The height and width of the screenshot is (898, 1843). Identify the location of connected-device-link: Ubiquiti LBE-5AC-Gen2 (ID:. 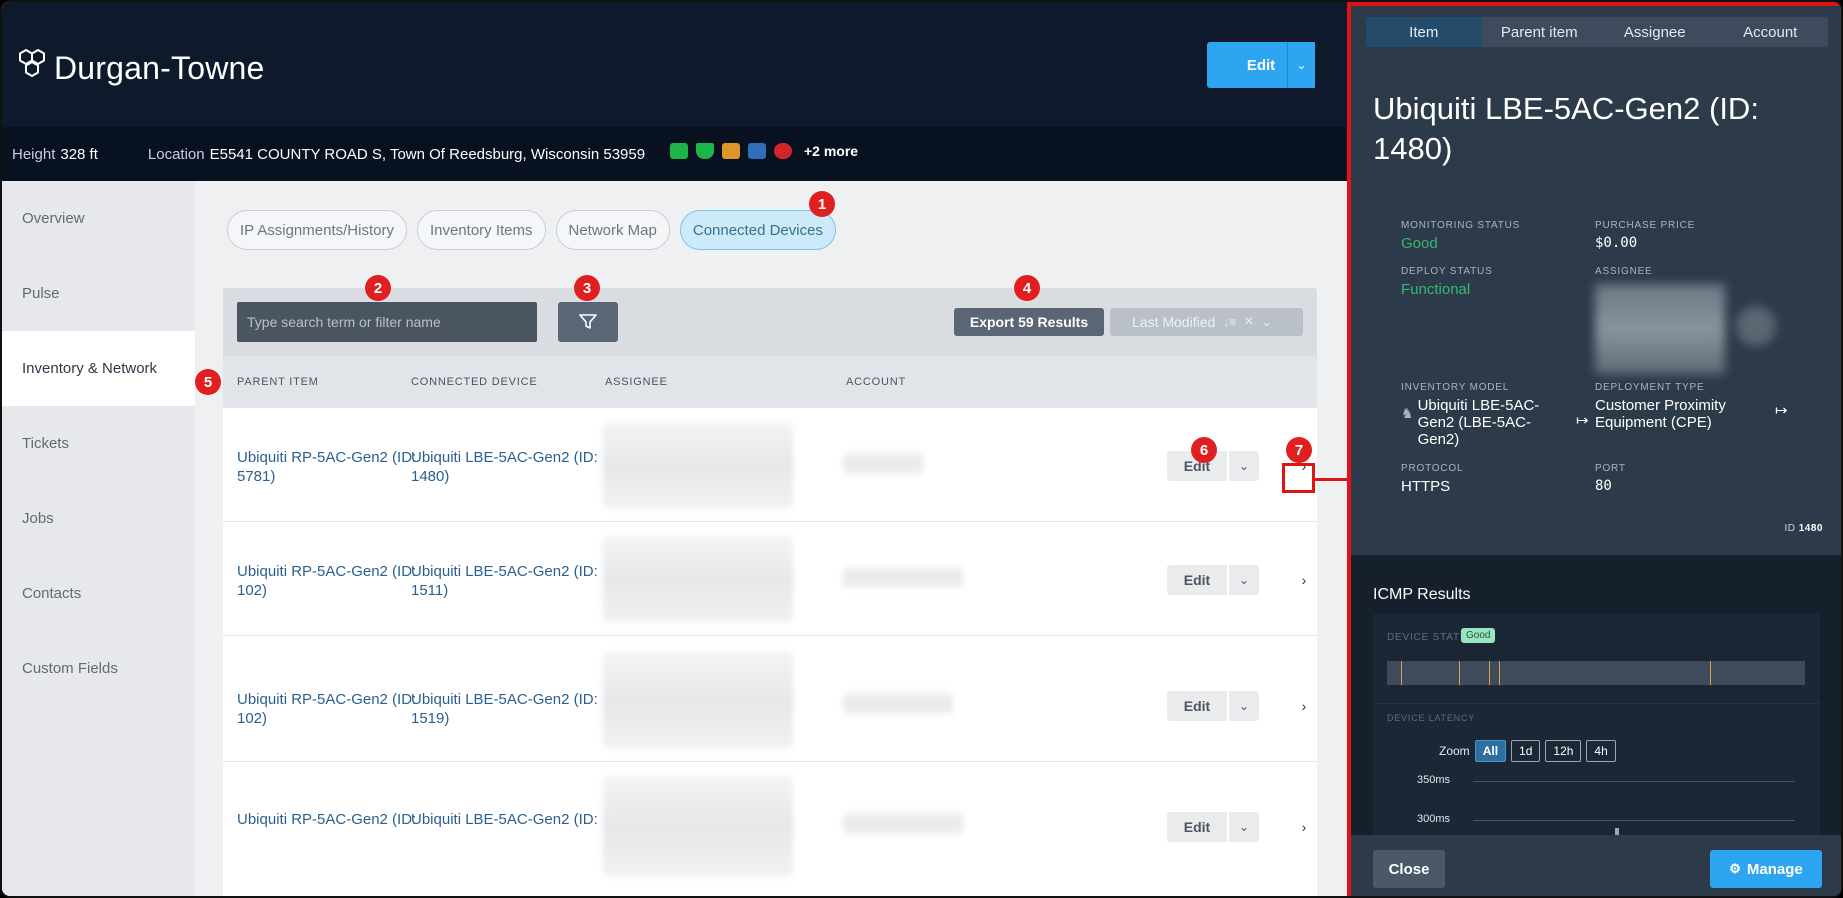
(506, 819).